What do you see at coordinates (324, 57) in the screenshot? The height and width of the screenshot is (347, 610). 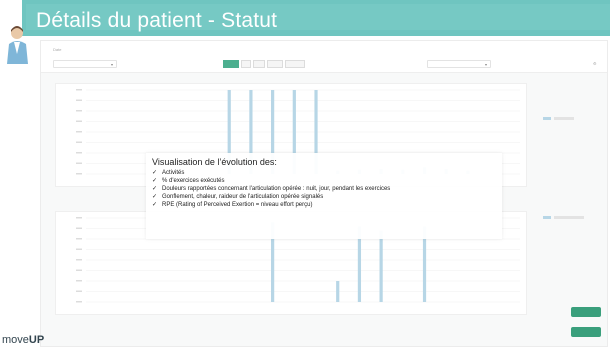 I see `toolbar: Date ▾ ▾ ⚙` at bounding box center [324, 57].